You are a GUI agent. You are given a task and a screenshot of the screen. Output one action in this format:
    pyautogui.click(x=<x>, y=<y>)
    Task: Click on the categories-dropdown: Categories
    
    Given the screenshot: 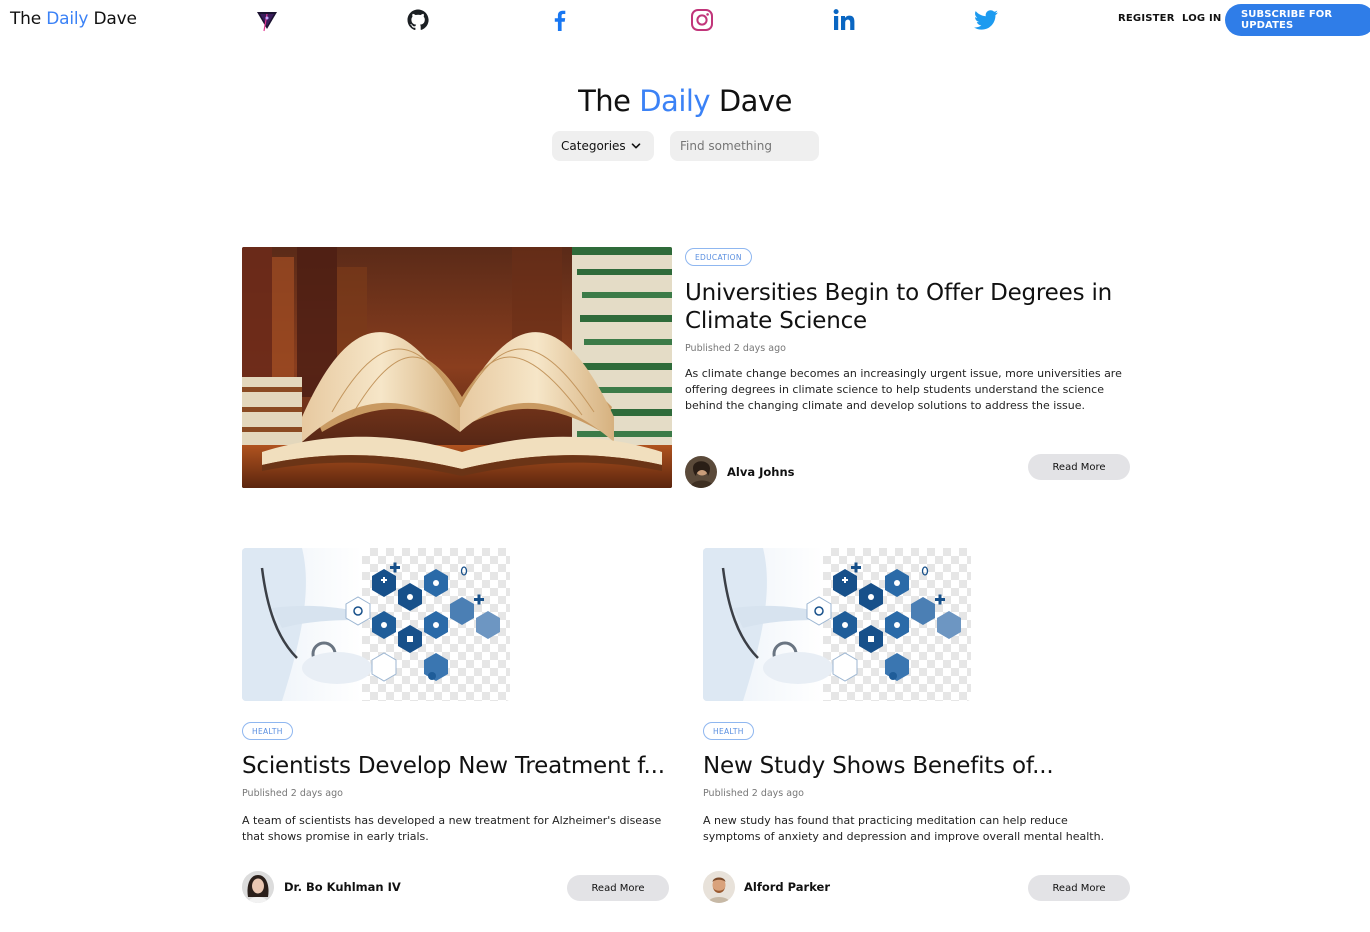 What is the action you would take?
    pyautogui.click(x=603, y=146)
    